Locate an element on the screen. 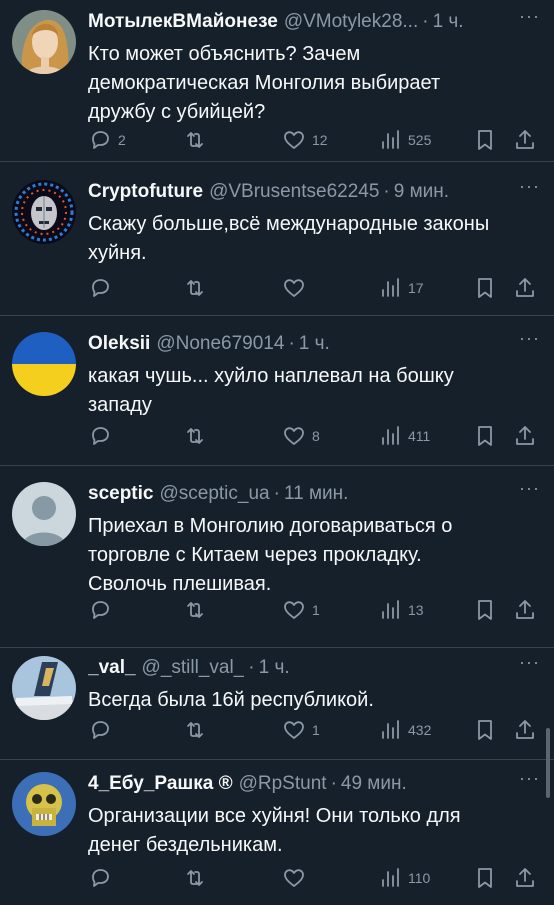 The height and width of the screenshot is (905, 554). timestamp: 11 мин. is located at coordinates (316, 494).